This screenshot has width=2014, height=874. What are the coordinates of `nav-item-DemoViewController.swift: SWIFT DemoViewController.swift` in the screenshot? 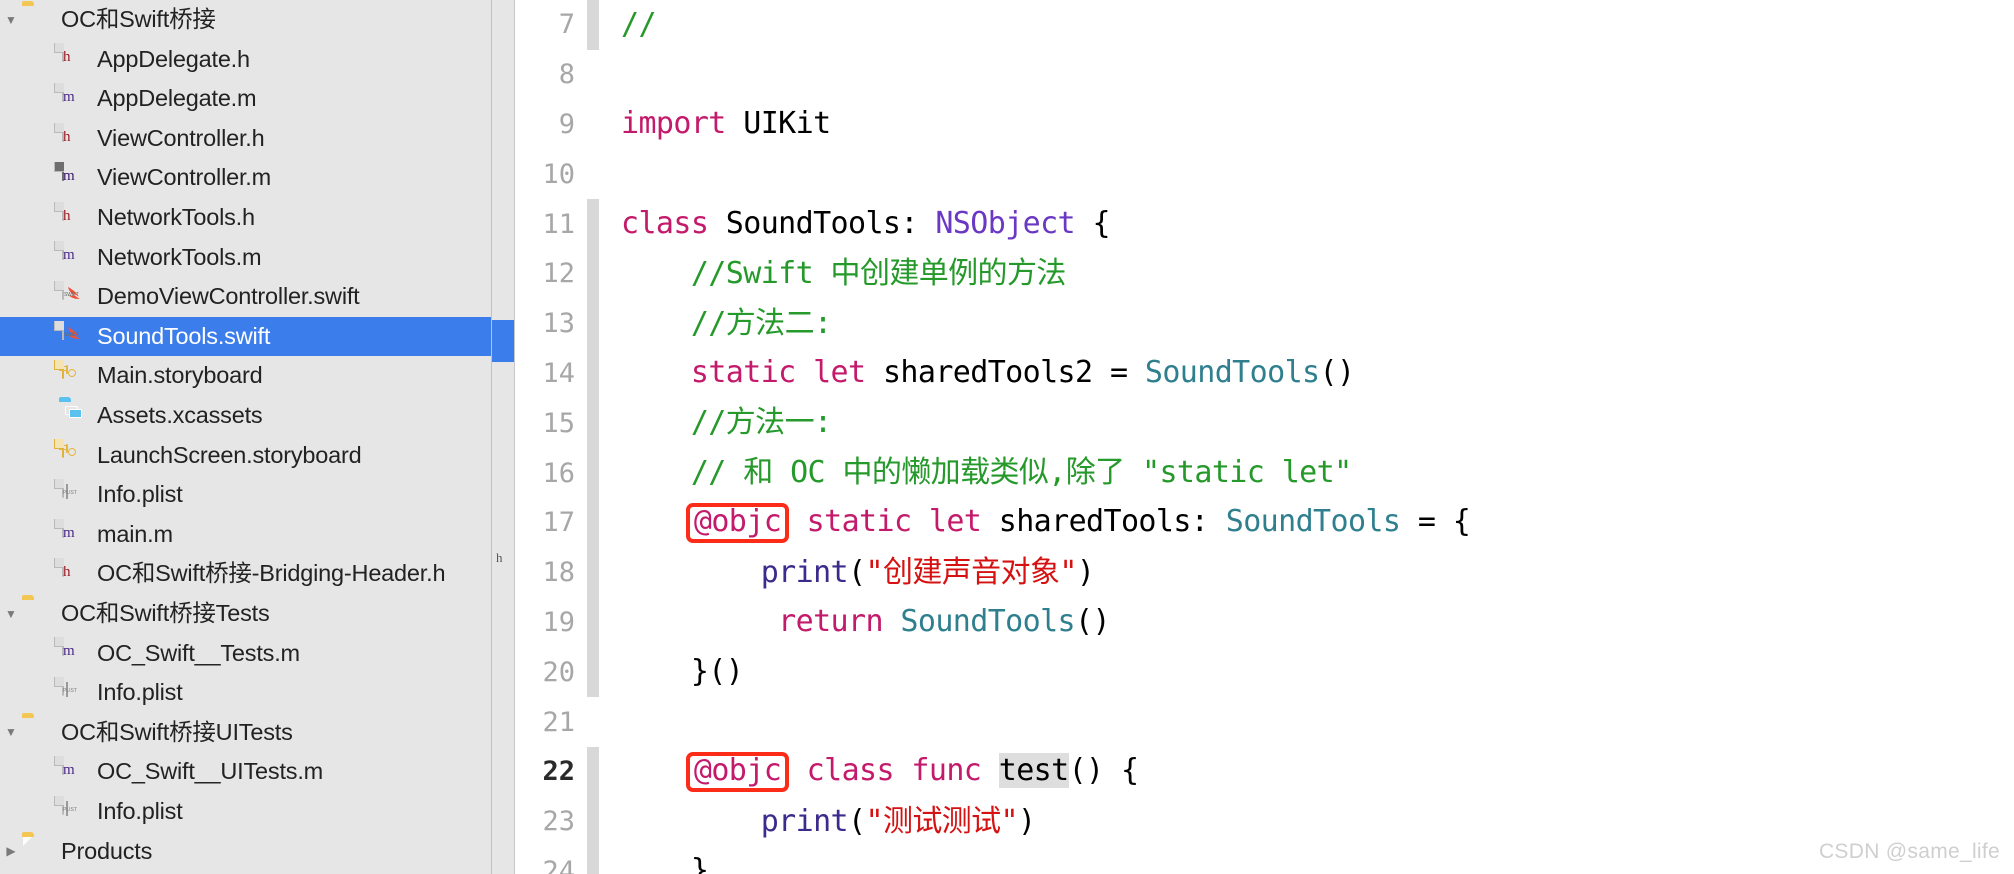 It's located at (245, 297).